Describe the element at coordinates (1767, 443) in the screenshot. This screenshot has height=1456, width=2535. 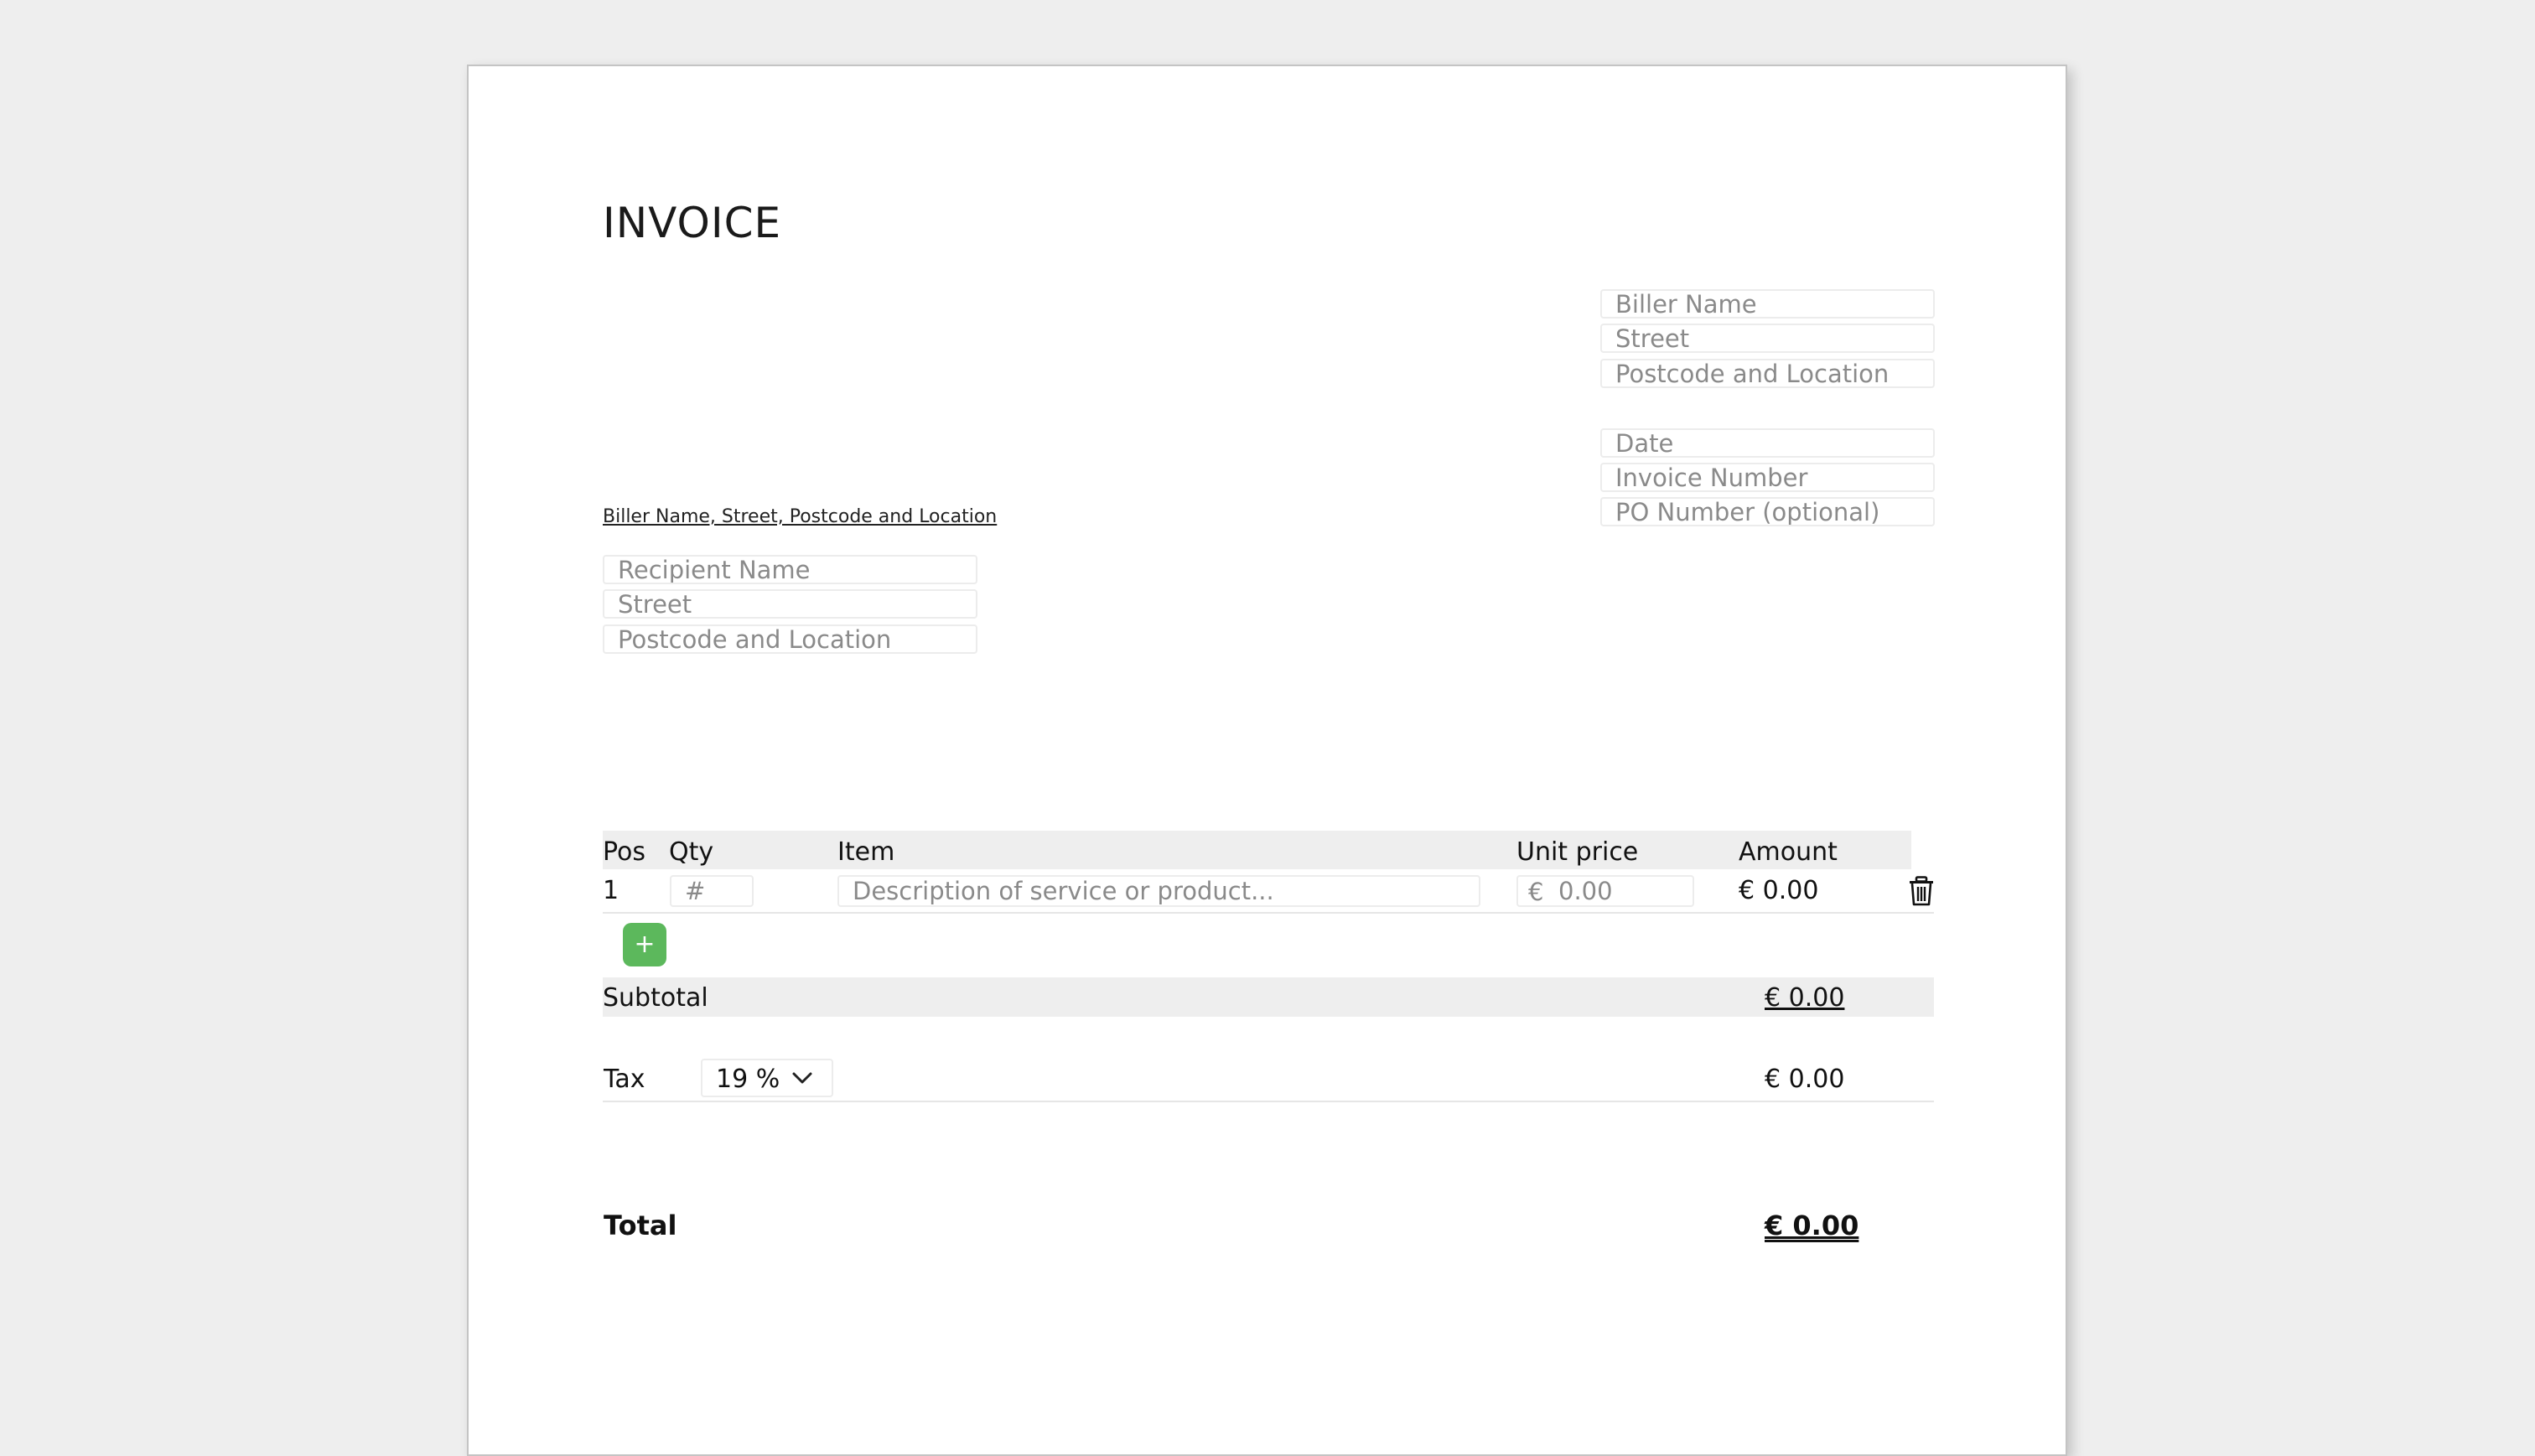
I see `date-field` at that location.